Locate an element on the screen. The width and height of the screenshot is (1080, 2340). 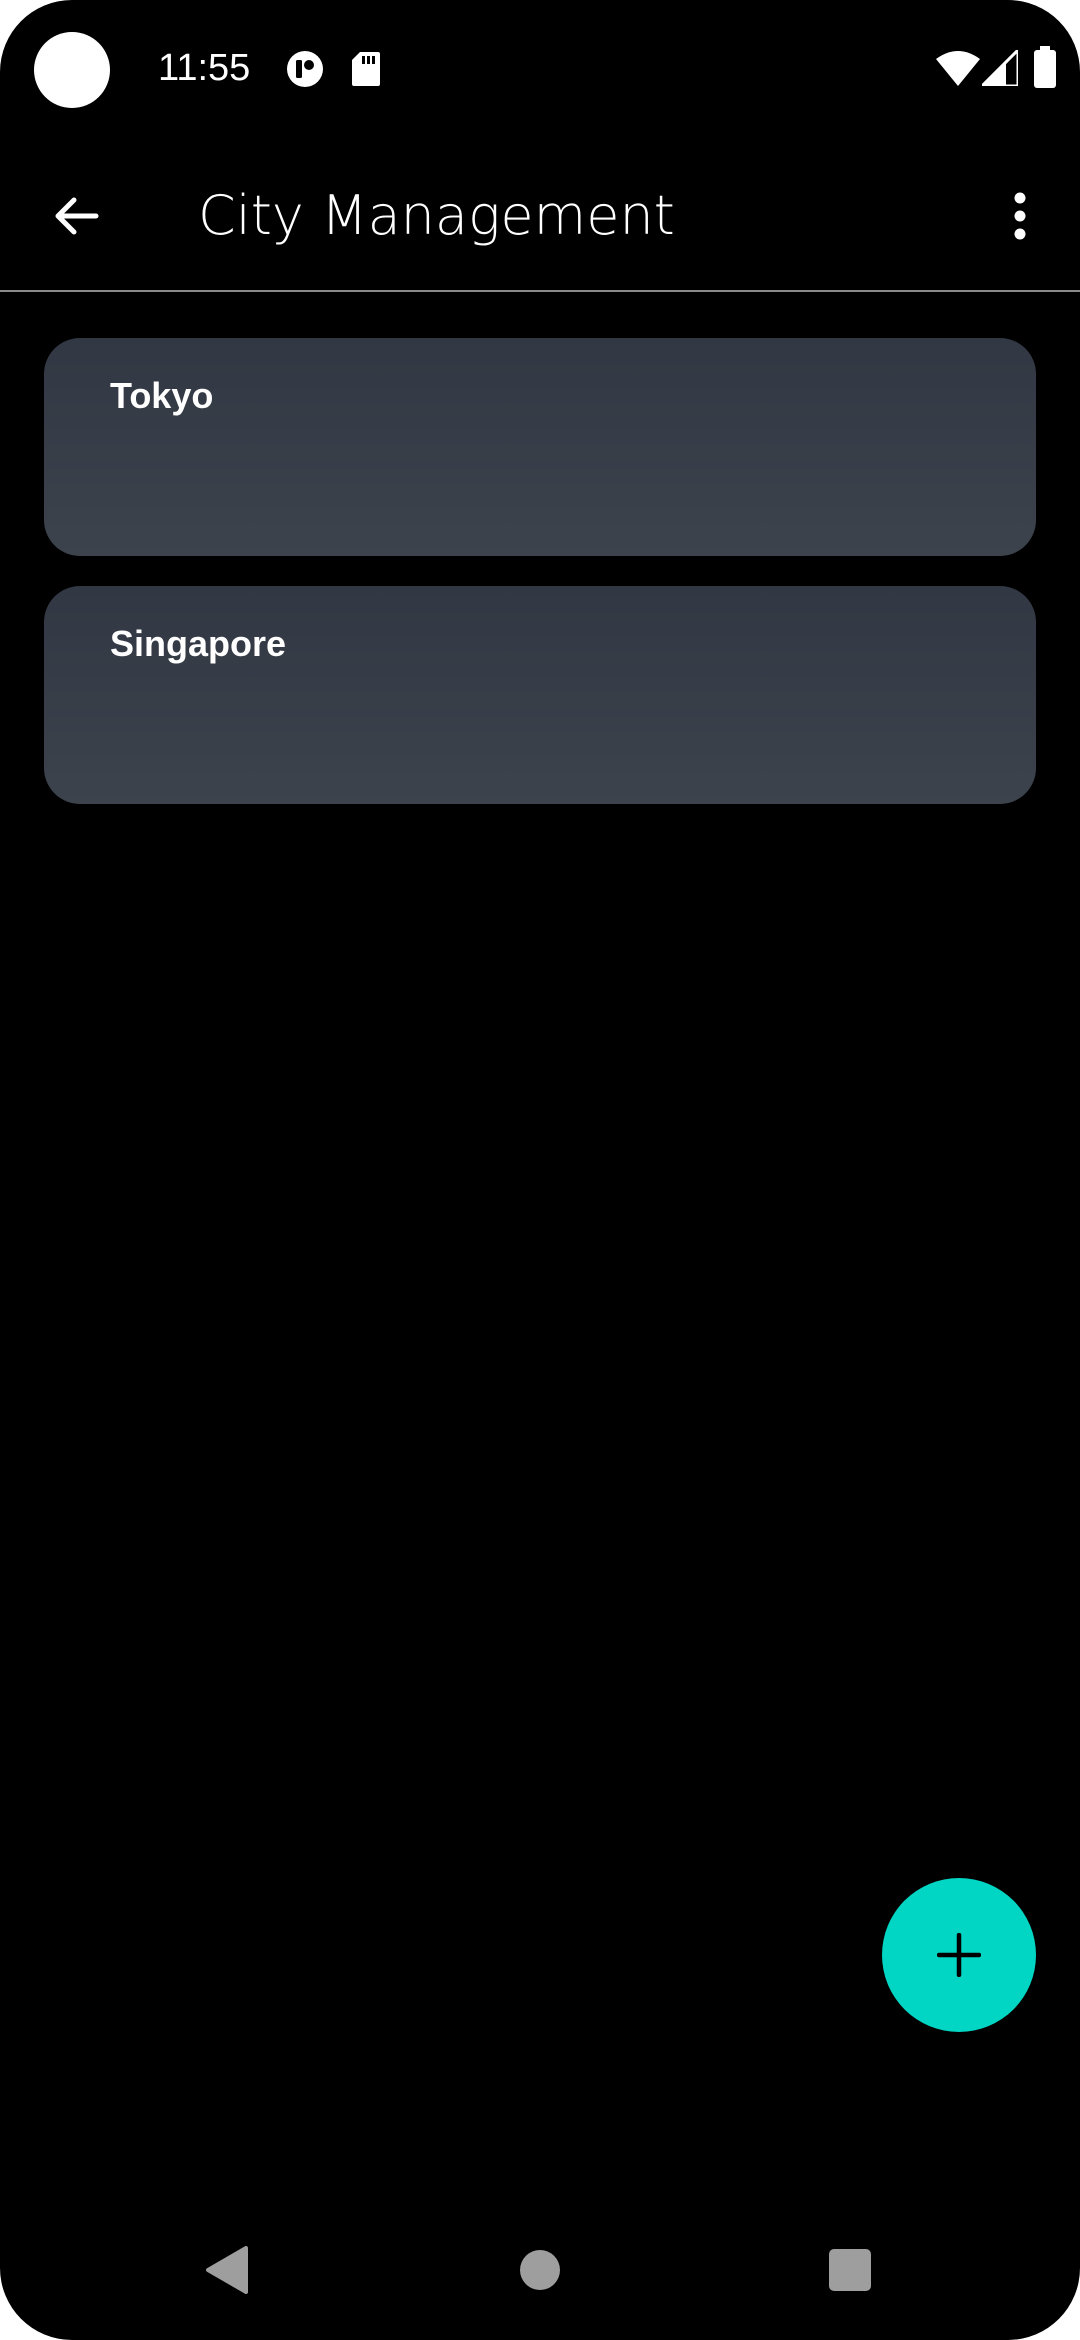
signal-icon is located at coordinates (1000, 68).